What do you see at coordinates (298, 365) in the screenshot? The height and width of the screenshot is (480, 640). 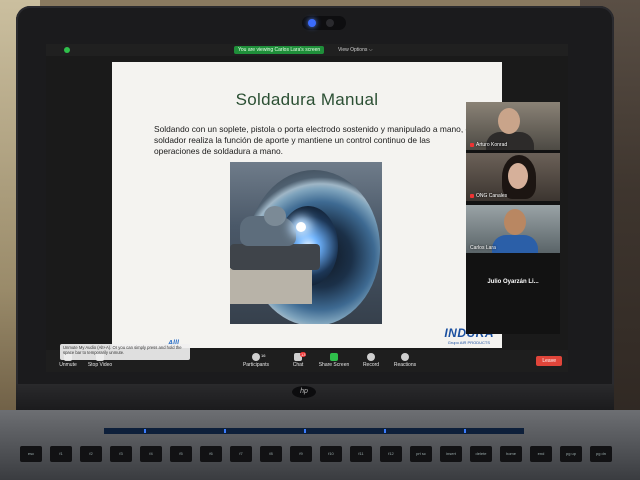 I see `chat-label: Chat` at bounding box center [298, 365].